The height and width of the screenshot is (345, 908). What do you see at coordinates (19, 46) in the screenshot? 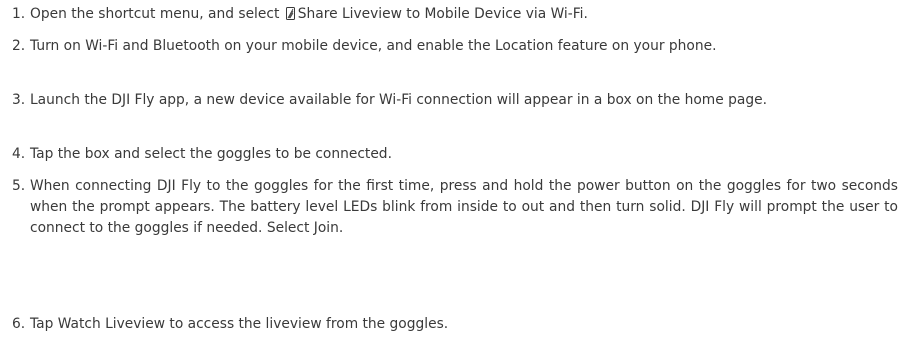
I see `step-number: 2.` at bounding box center [19, 46].